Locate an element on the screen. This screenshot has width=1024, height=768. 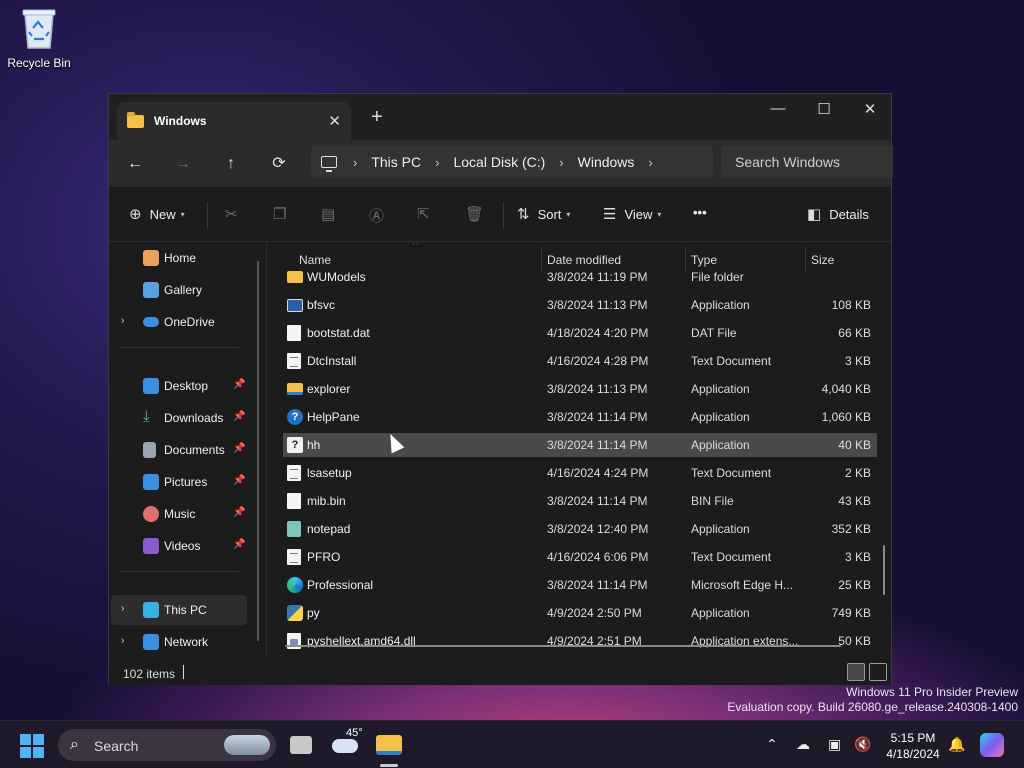
refresh-button: ⟳ is located at coordinates (279, 164).